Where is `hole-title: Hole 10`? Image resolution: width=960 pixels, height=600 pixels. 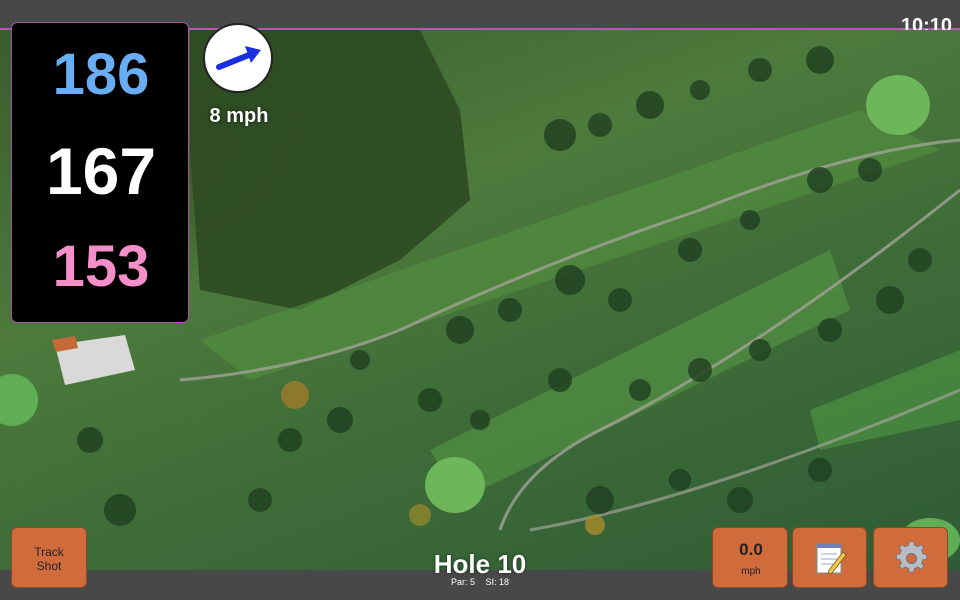 hole-title: Hole 10 is located at coordinates (480, 564).